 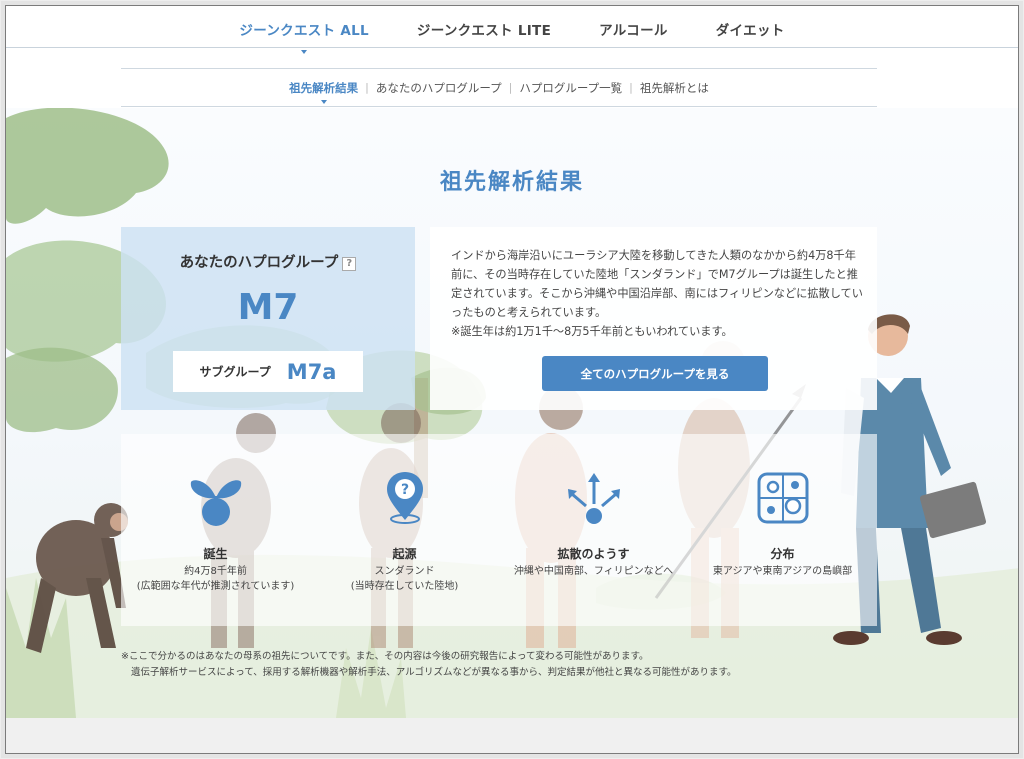 I want to click on info-sub-distribution: 東アジアや東南アジアの島嶼部, so click(x=782, y=571).